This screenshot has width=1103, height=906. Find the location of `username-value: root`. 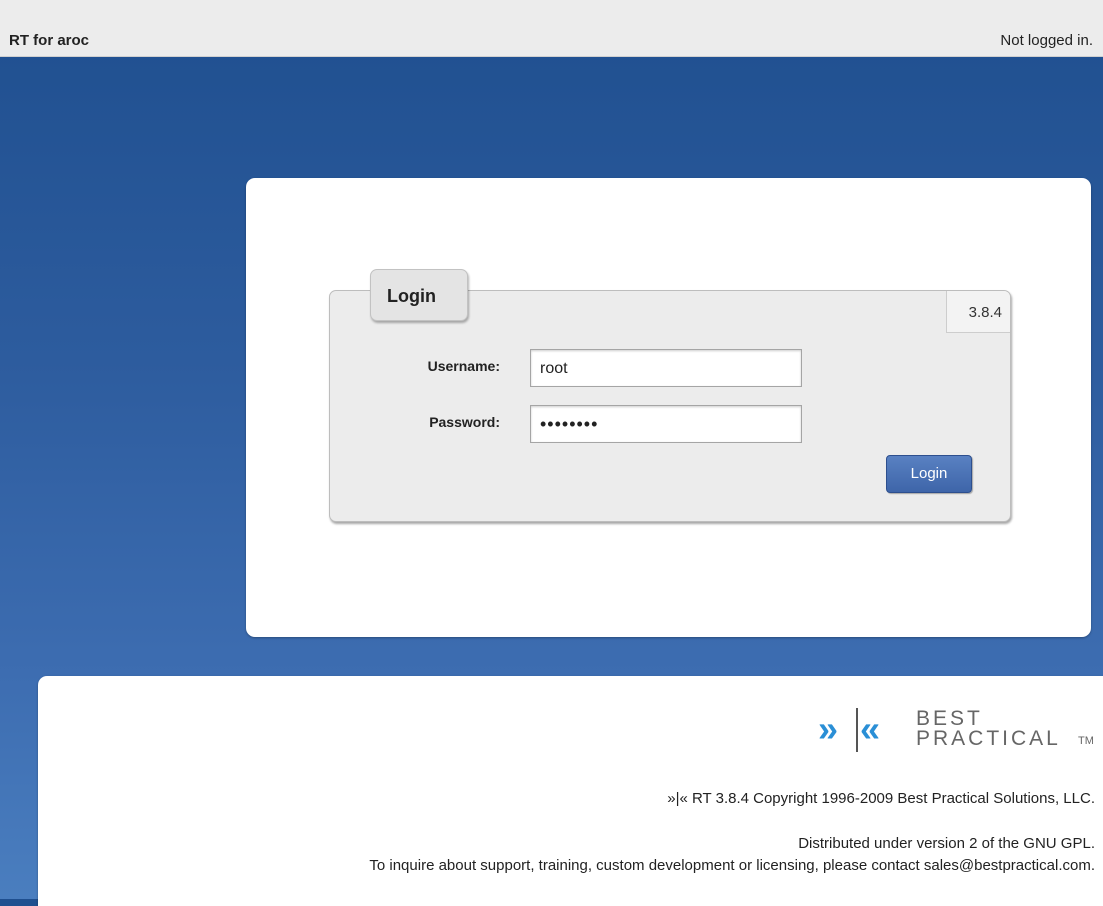

username-value: root is located at coordinates (554, 368).